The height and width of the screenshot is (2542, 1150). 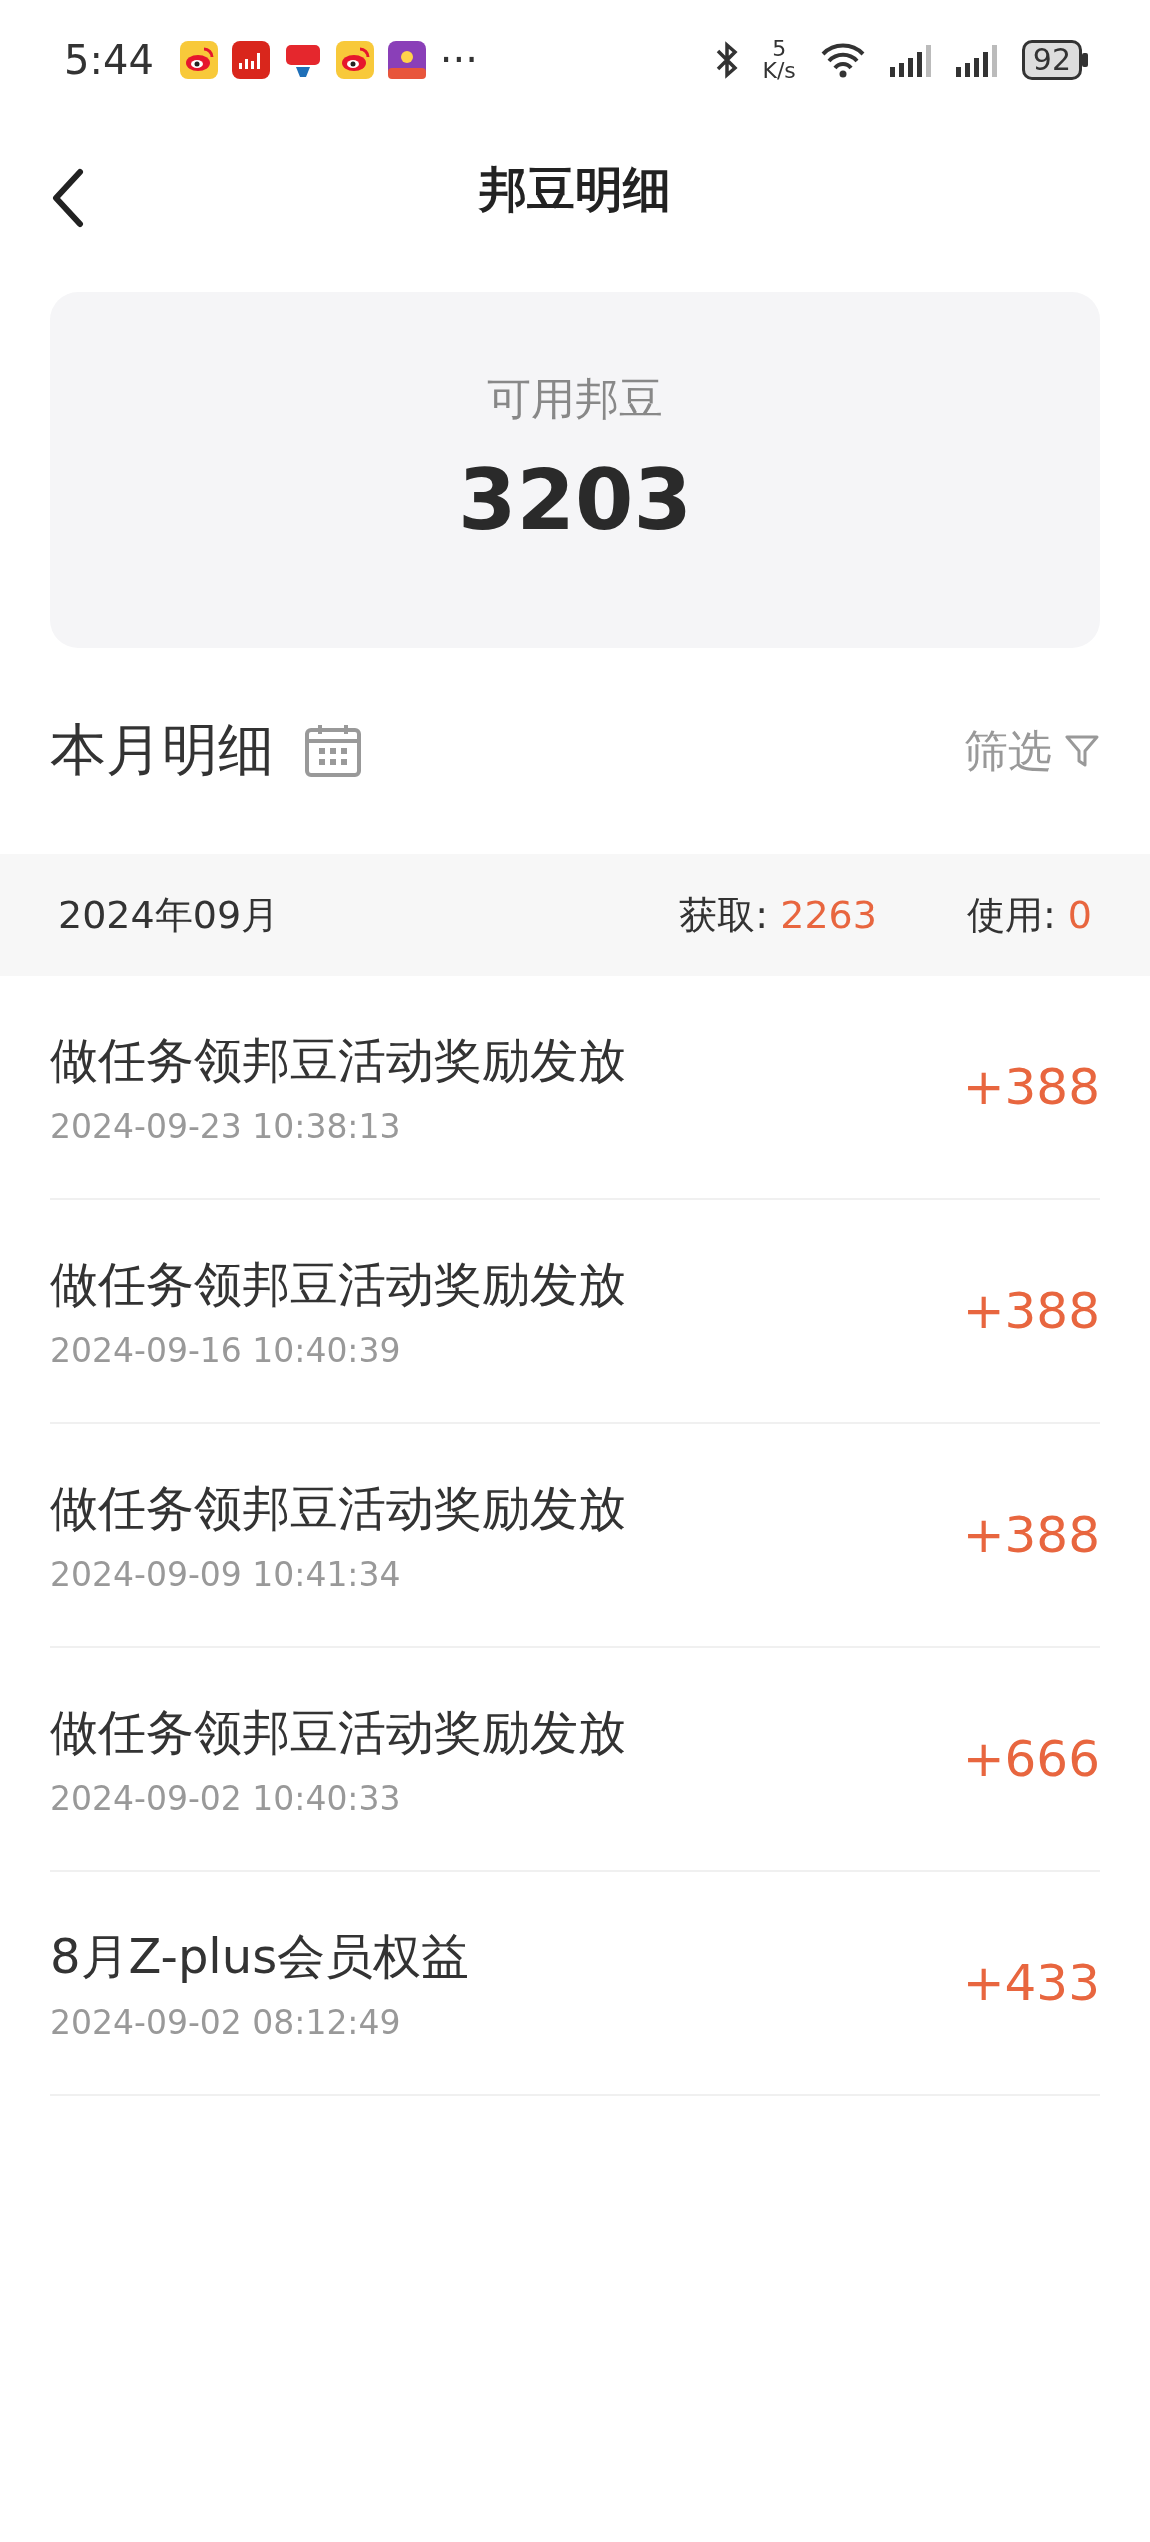 I want to click on section-title: 本月明细, so click(x=162, y=750).